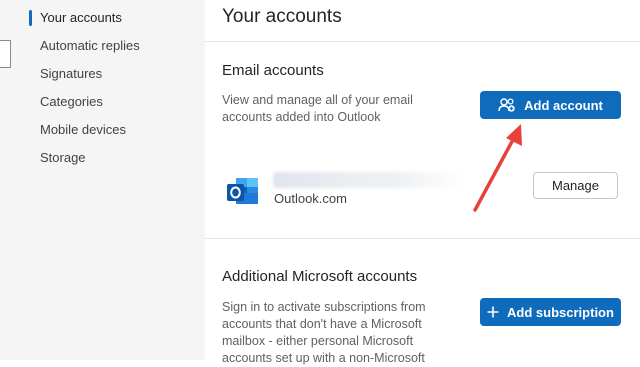 The width and height of the screenshot is (640, 367). Describe the element at coordinates (575, 185) in the screenshot. I see `manage-account-button: Manage` at that location.